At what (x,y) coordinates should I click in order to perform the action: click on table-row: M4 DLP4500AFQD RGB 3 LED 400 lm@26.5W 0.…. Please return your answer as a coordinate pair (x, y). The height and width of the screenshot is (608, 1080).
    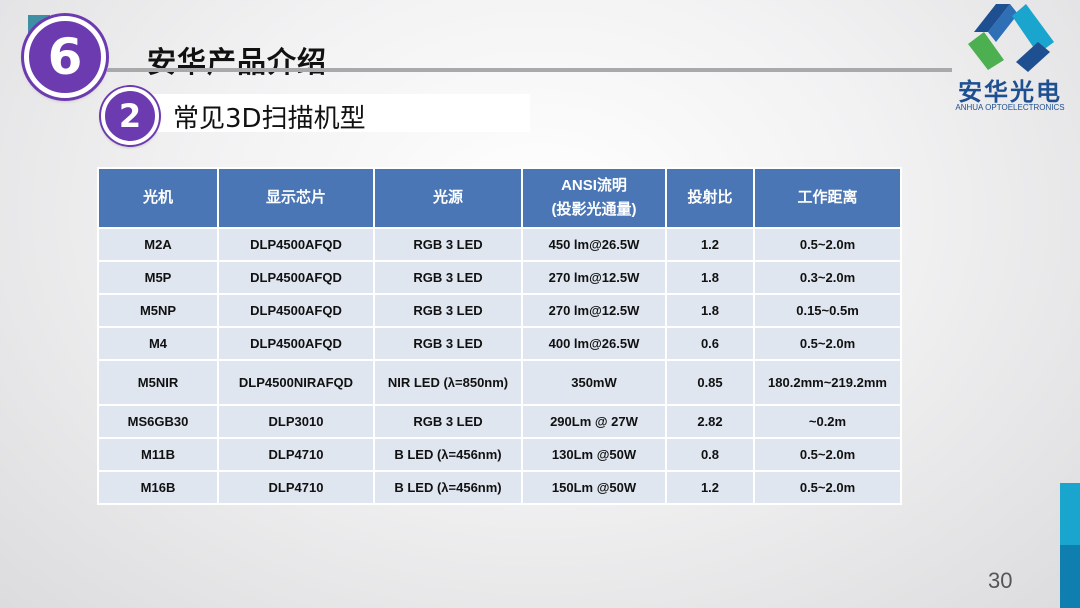
    Looking at the image, I should click on (499, 343).